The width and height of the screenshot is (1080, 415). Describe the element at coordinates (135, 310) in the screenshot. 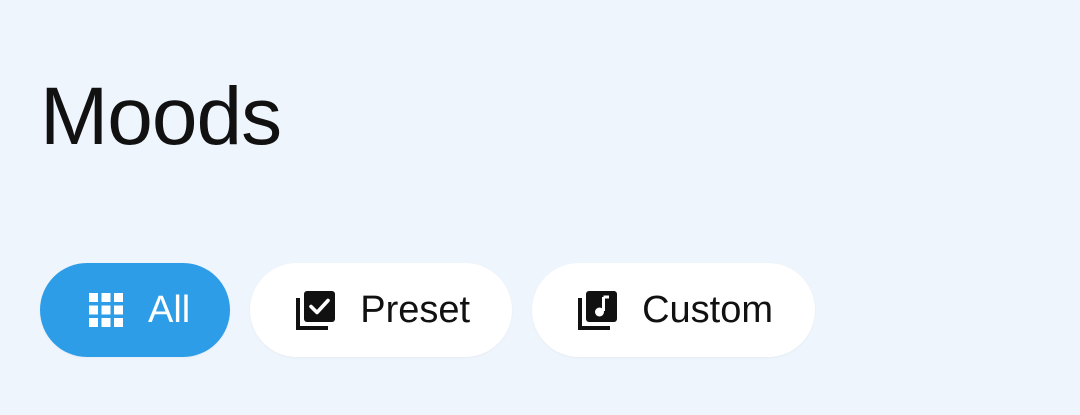

I see `filter-chip-all: All` at that location.